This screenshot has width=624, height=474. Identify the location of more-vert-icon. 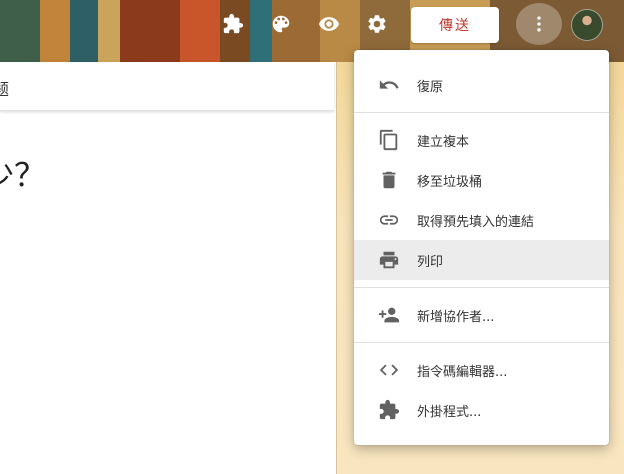
(539, 24).